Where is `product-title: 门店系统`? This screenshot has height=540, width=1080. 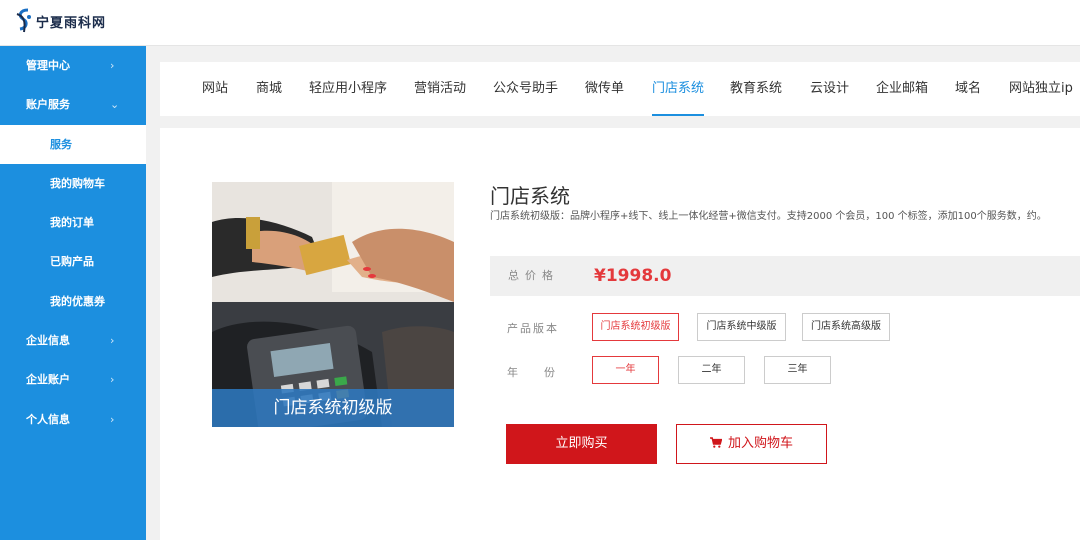 product-title: 门店系统 is located at coordinates (530, 196).